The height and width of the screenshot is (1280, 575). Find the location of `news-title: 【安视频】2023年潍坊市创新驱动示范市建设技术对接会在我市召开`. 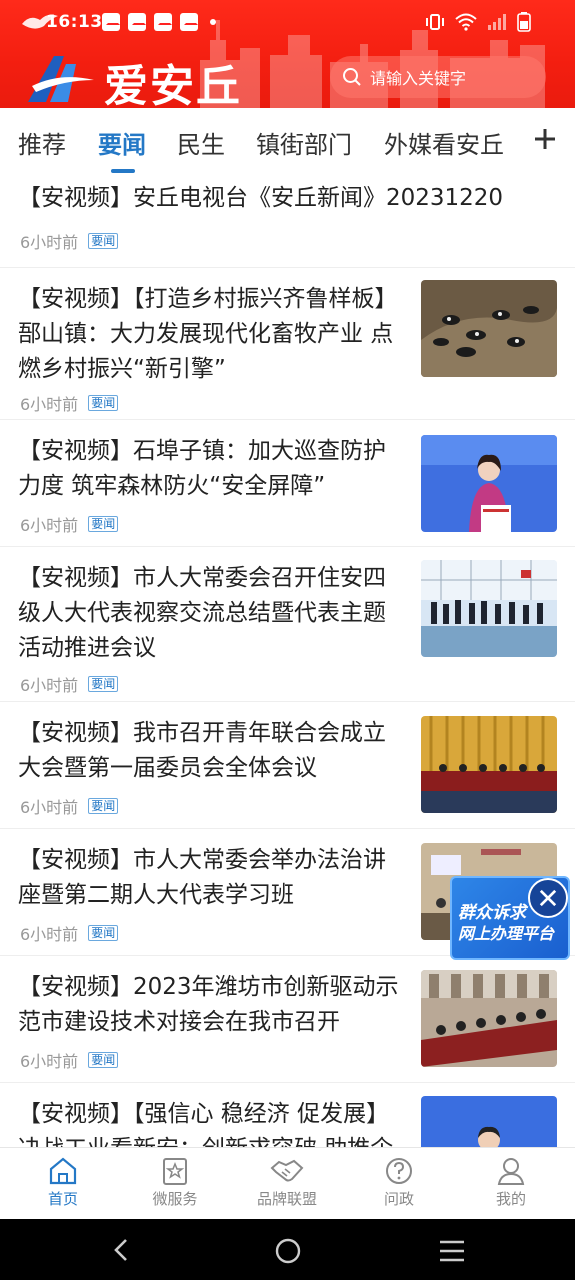

news-title: 【安视频】2023年潍坊市创新驱动示范市建设技术对接会在我市召开 is located at coordinates (208, 1004).